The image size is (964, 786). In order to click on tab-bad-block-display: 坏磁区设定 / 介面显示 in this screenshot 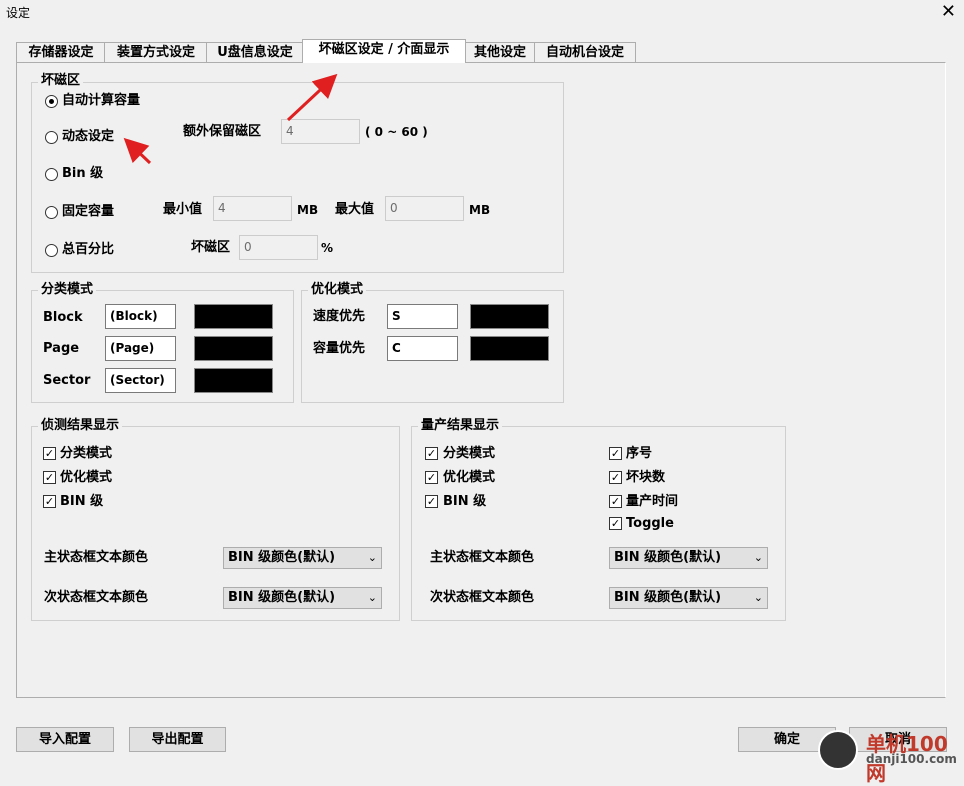, I will do `click(384, 51)`.